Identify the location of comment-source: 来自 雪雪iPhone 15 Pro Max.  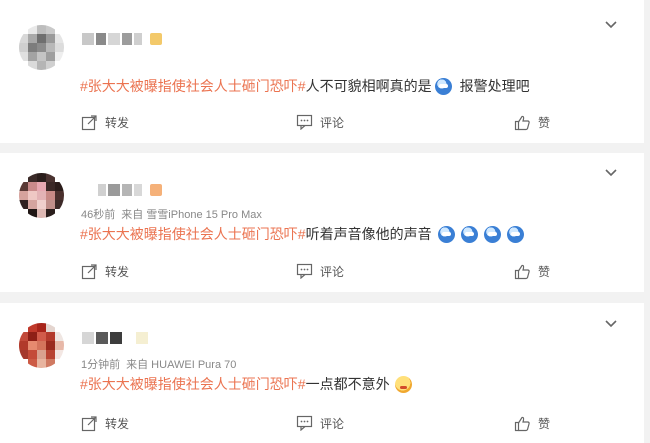
(191, 215).